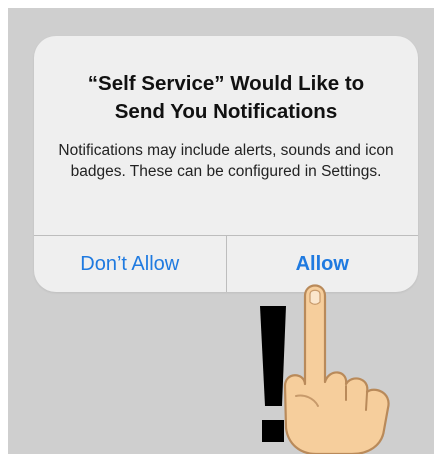 The height and width of the screenshot is (454, 438). Describe the element at coordinates (336, 369) in the screenshot. I see `pointing-hand-icon` at that location.